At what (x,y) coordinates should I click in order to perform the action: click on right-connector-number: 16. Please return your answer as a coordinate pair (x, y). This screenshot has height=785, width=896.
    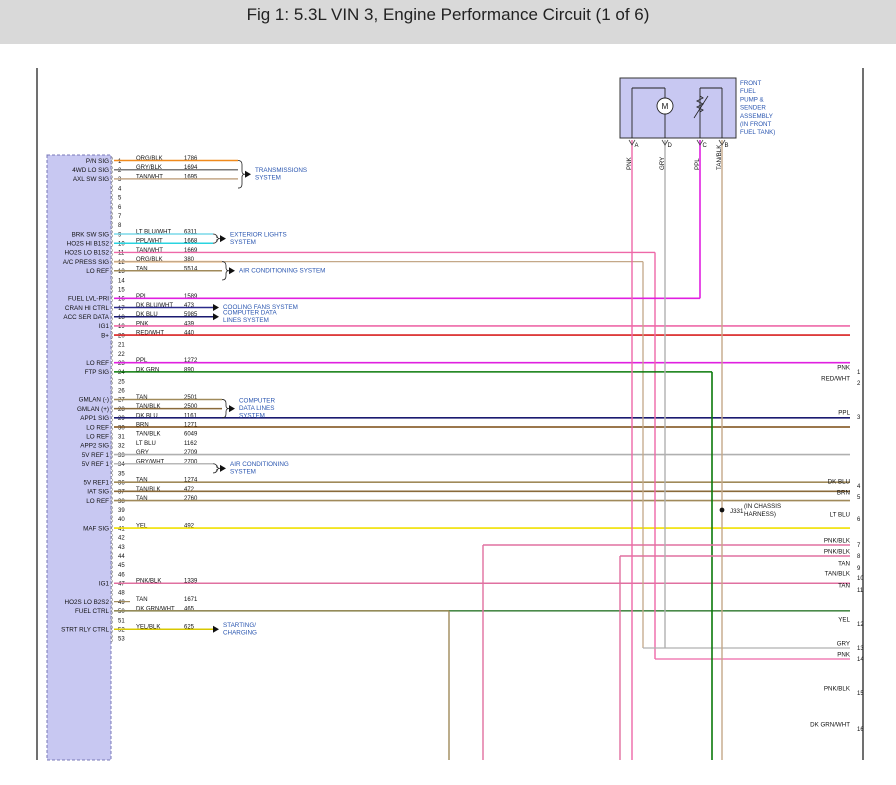
    Looking at the image, I should click on (860, 730).